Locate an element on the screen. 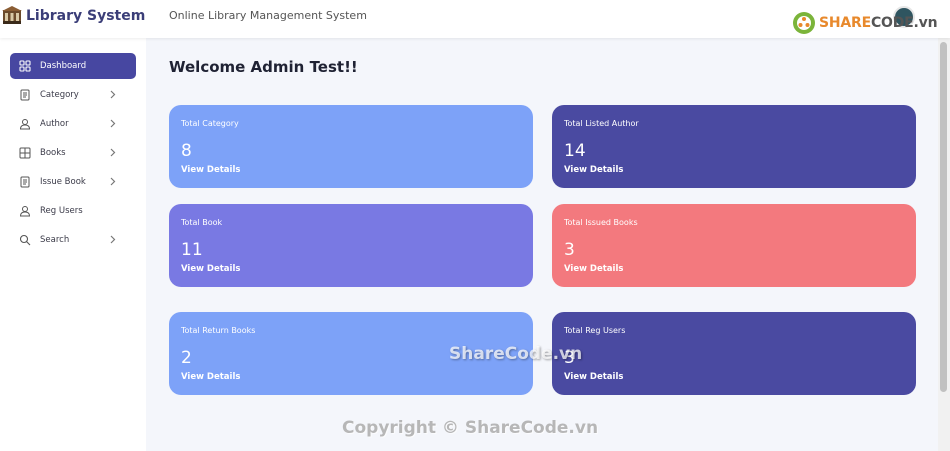 The image size is (950, 451). sidebar-item-reg-users: Reg Users is located at coordinates (73, 211).